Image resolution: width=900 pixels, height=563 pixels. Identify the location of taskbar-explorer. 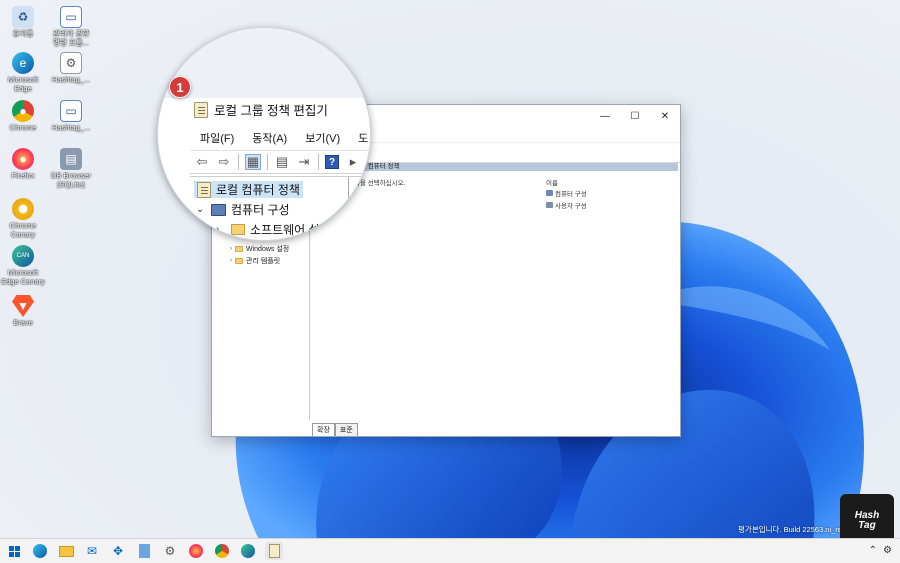
(66, 551).